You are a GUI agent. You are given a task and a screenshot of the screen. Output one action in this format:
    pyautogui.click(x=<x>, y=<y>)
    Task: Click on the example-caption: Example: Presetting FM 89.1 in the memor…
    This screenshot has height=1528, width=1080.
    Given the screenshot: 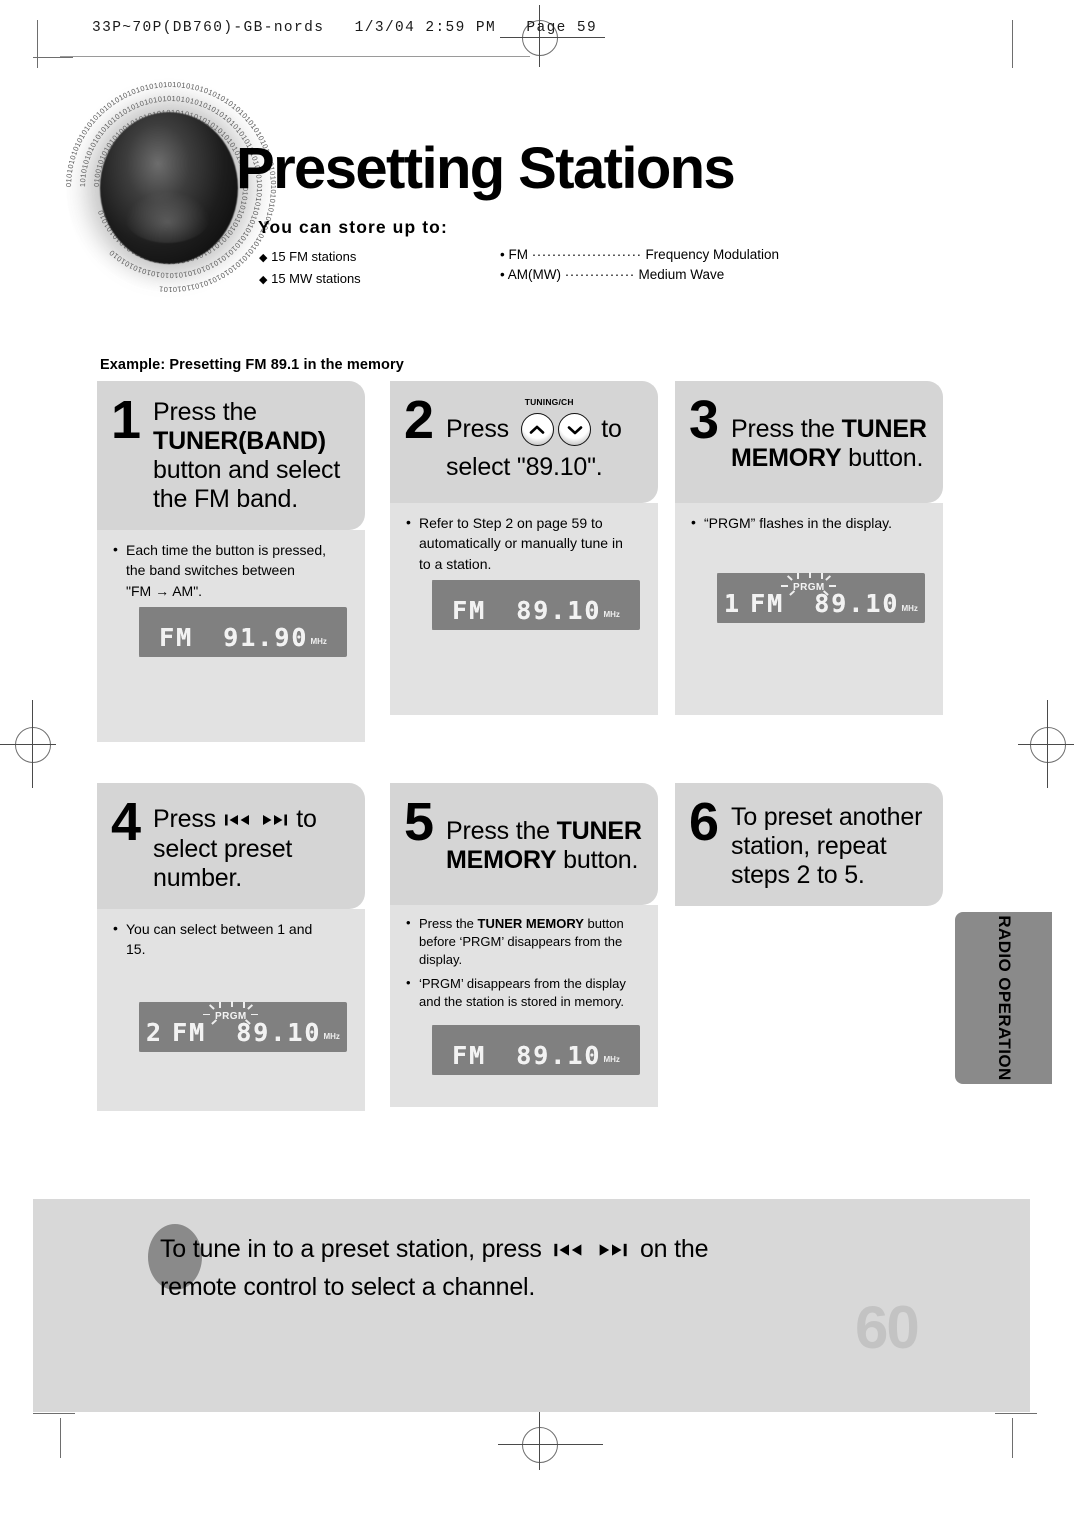 What is the action you would take?
    pyautogui.click(x=252, y=365)
    